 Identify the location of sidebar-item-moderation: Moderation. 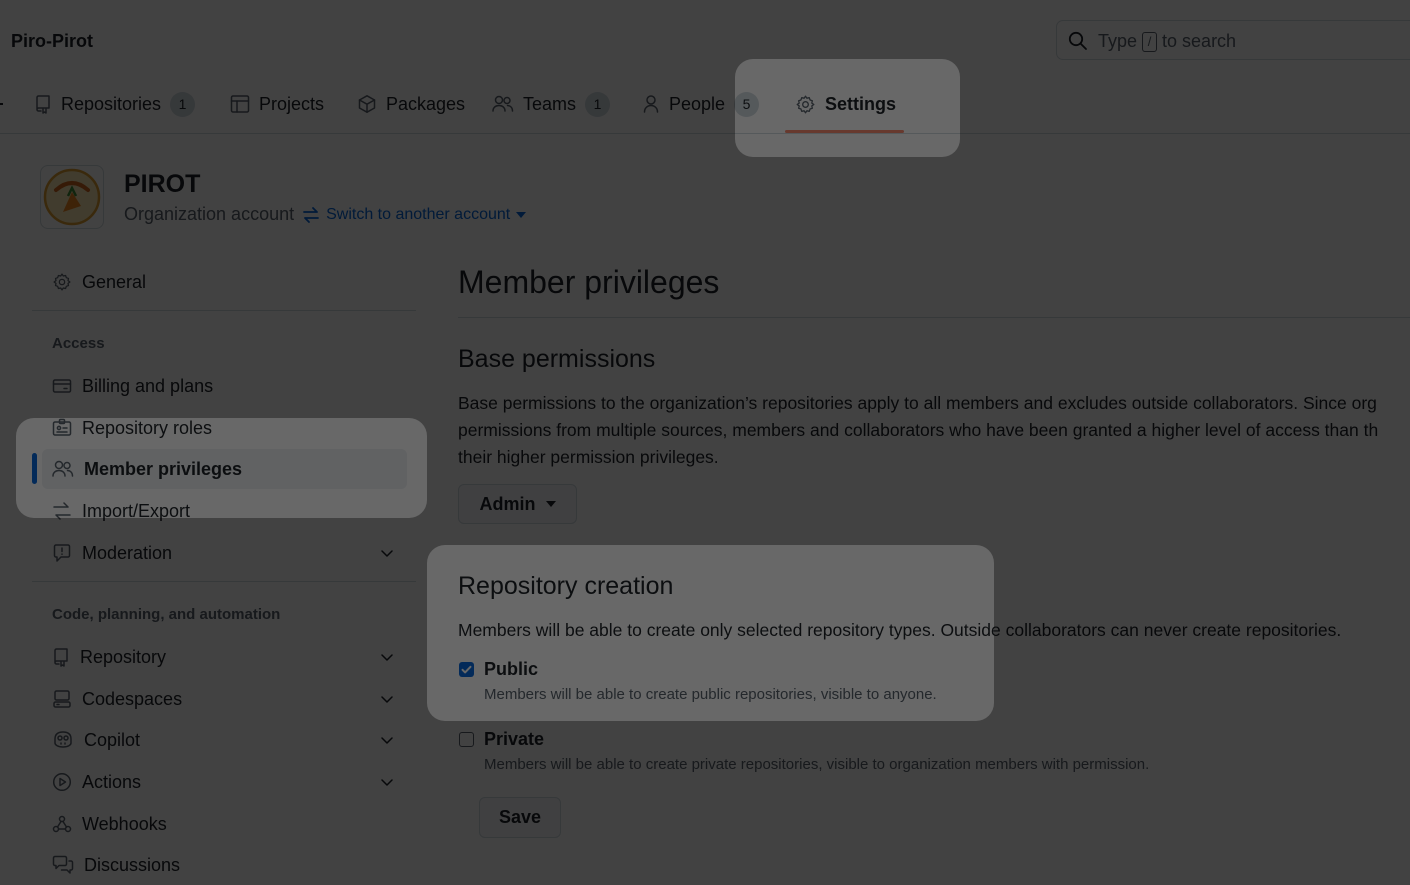
(224, 553).